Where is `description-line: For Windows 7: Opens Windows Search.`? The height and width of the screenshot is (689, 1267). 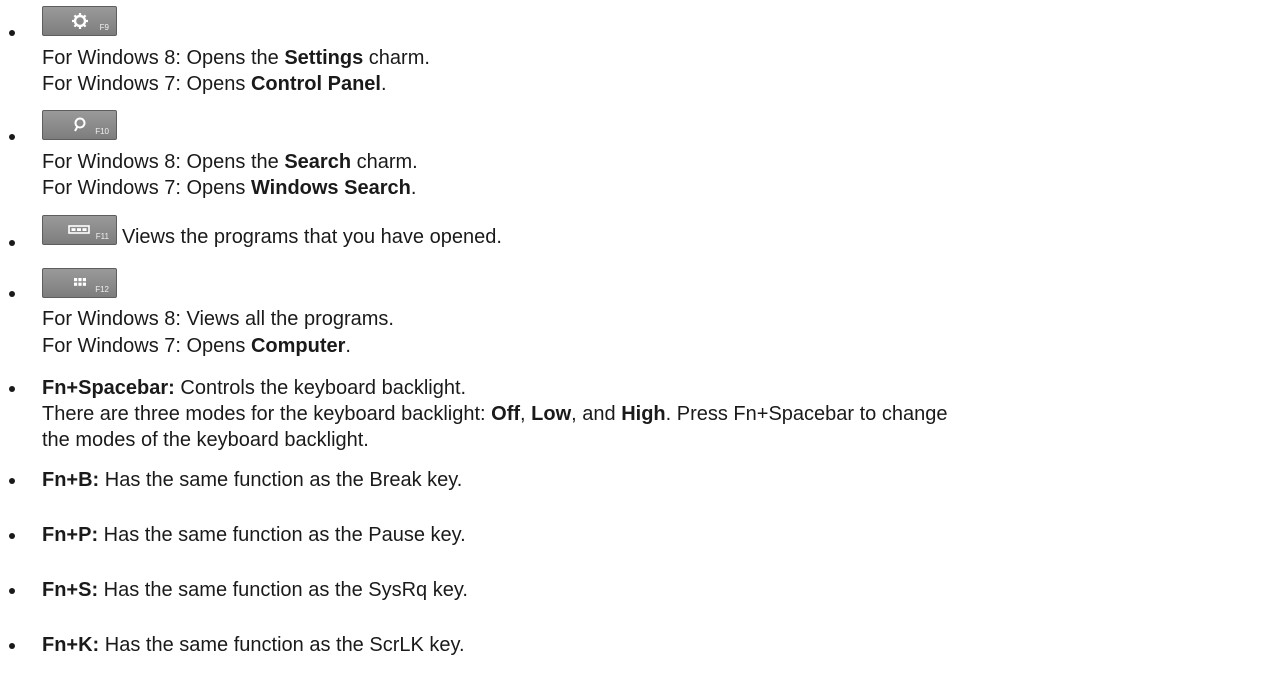 description-line: For Windows 7: Opens Windows Search. is located at coordinates (229, 188).